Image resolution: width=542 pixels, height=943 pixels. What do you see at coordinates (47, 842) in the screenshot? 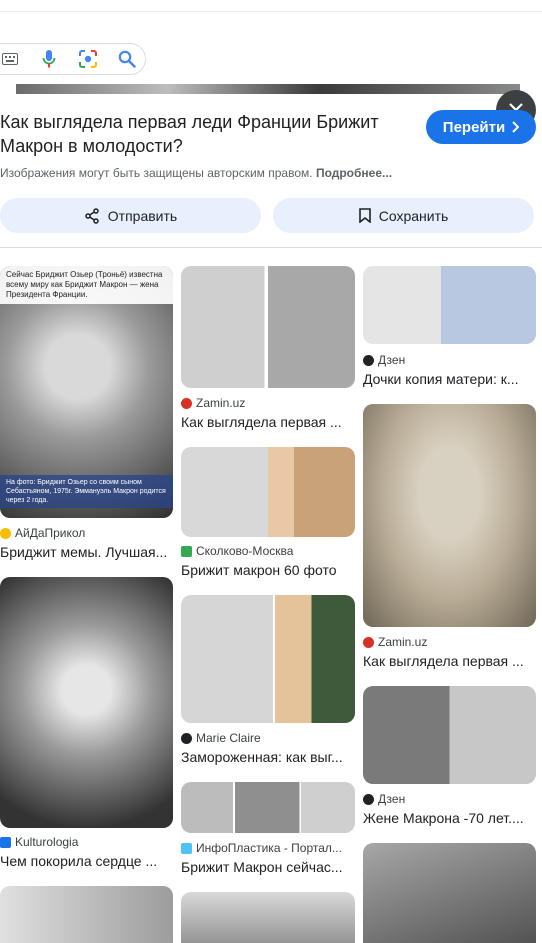
I see `source-name: Kulturologia` at bounding box center [47, 842].